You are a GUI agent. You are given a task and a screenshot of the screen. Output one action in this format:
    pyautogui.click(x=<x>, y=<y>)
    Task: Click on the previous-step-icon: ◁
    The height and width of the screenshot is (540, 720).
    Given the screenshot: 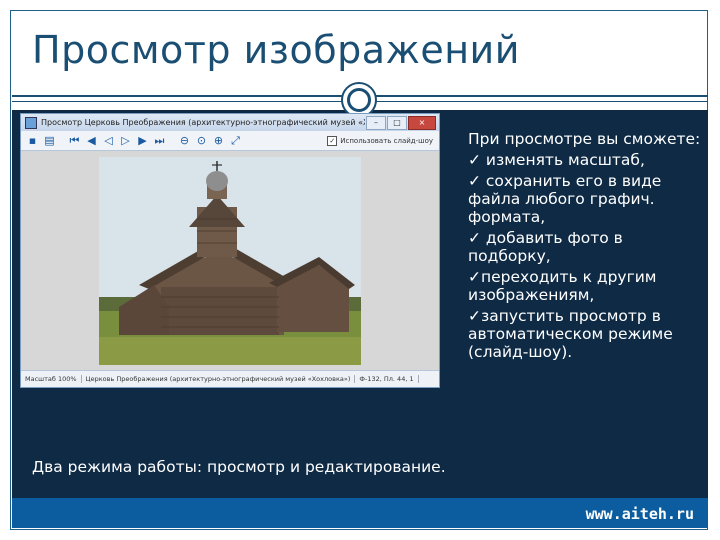 What is the action you would take?
    pyautogui.click(x=108, y=140)
    